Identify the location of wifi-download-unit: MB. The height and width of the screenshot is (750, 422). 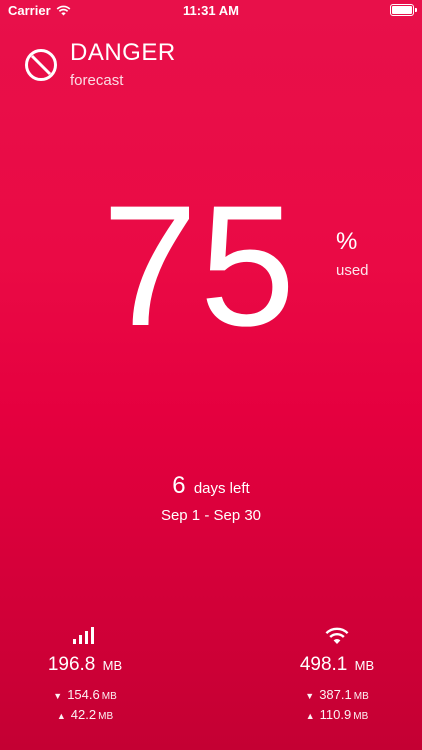
(361, 696).